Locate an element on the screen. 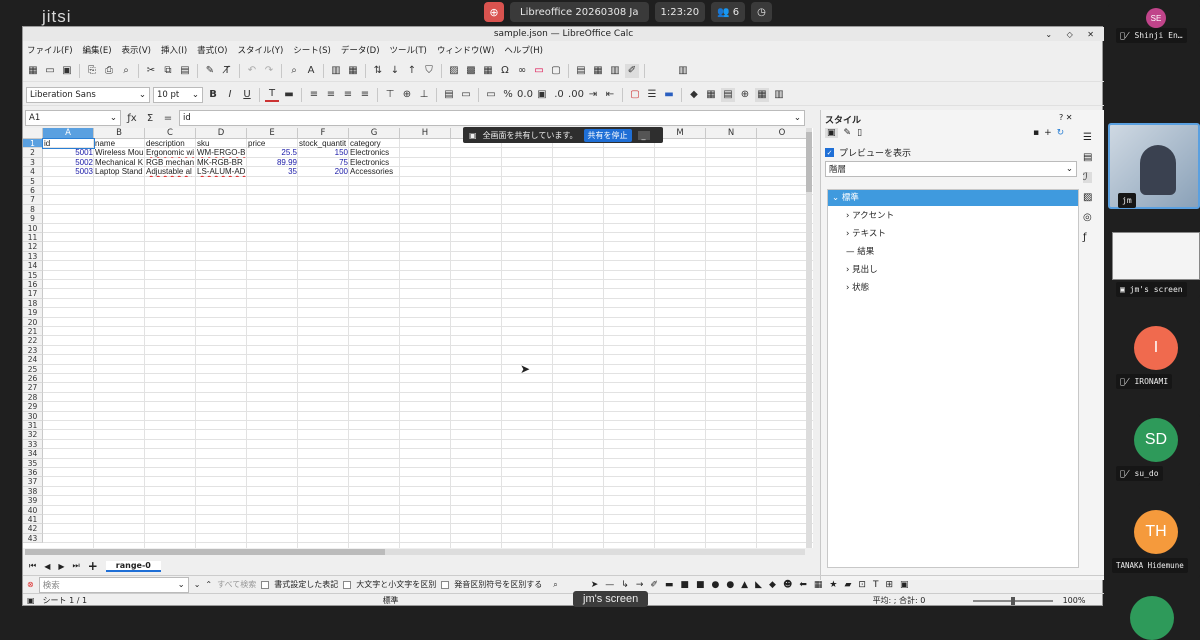  align-top-icon: ⊤ is located at coordinates (390, 95).